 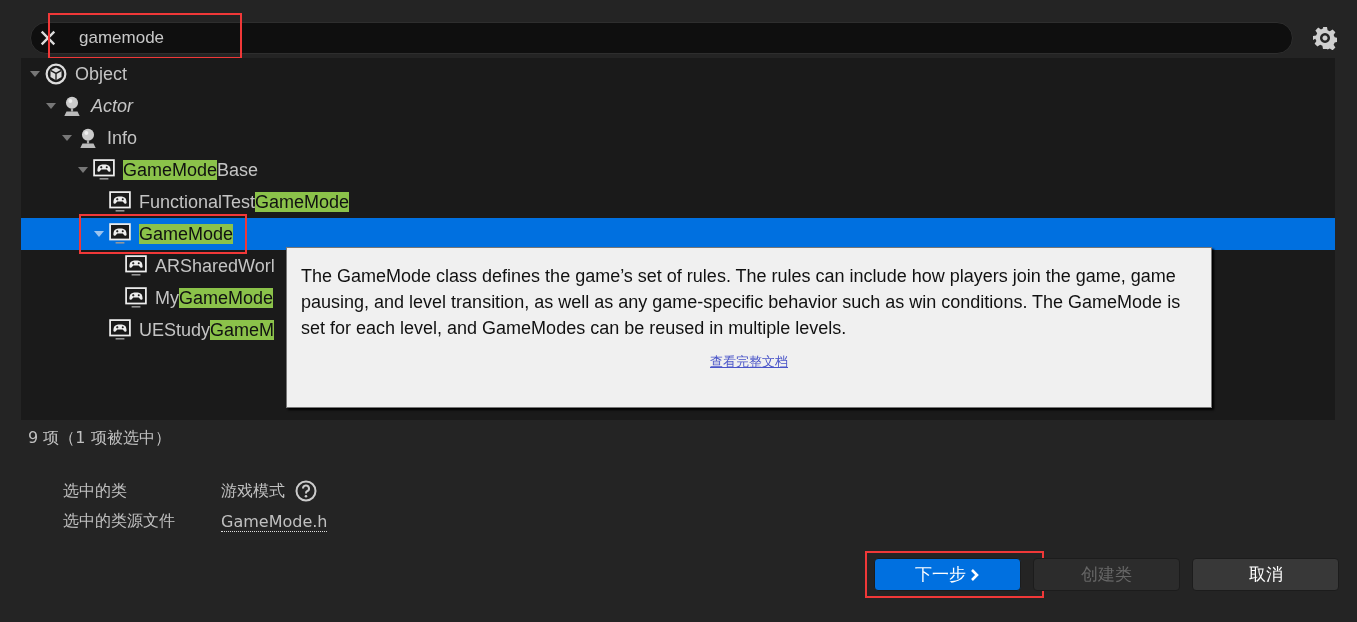 I want to click on class-name: ARSharedWorl, so click(x=215, y=266).